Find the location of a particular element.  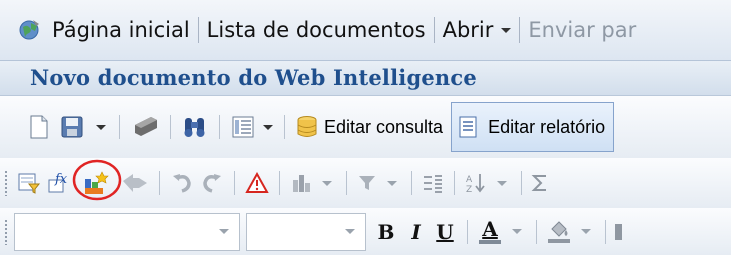

chart-type-dropdown is located at coordinates (327, 183).